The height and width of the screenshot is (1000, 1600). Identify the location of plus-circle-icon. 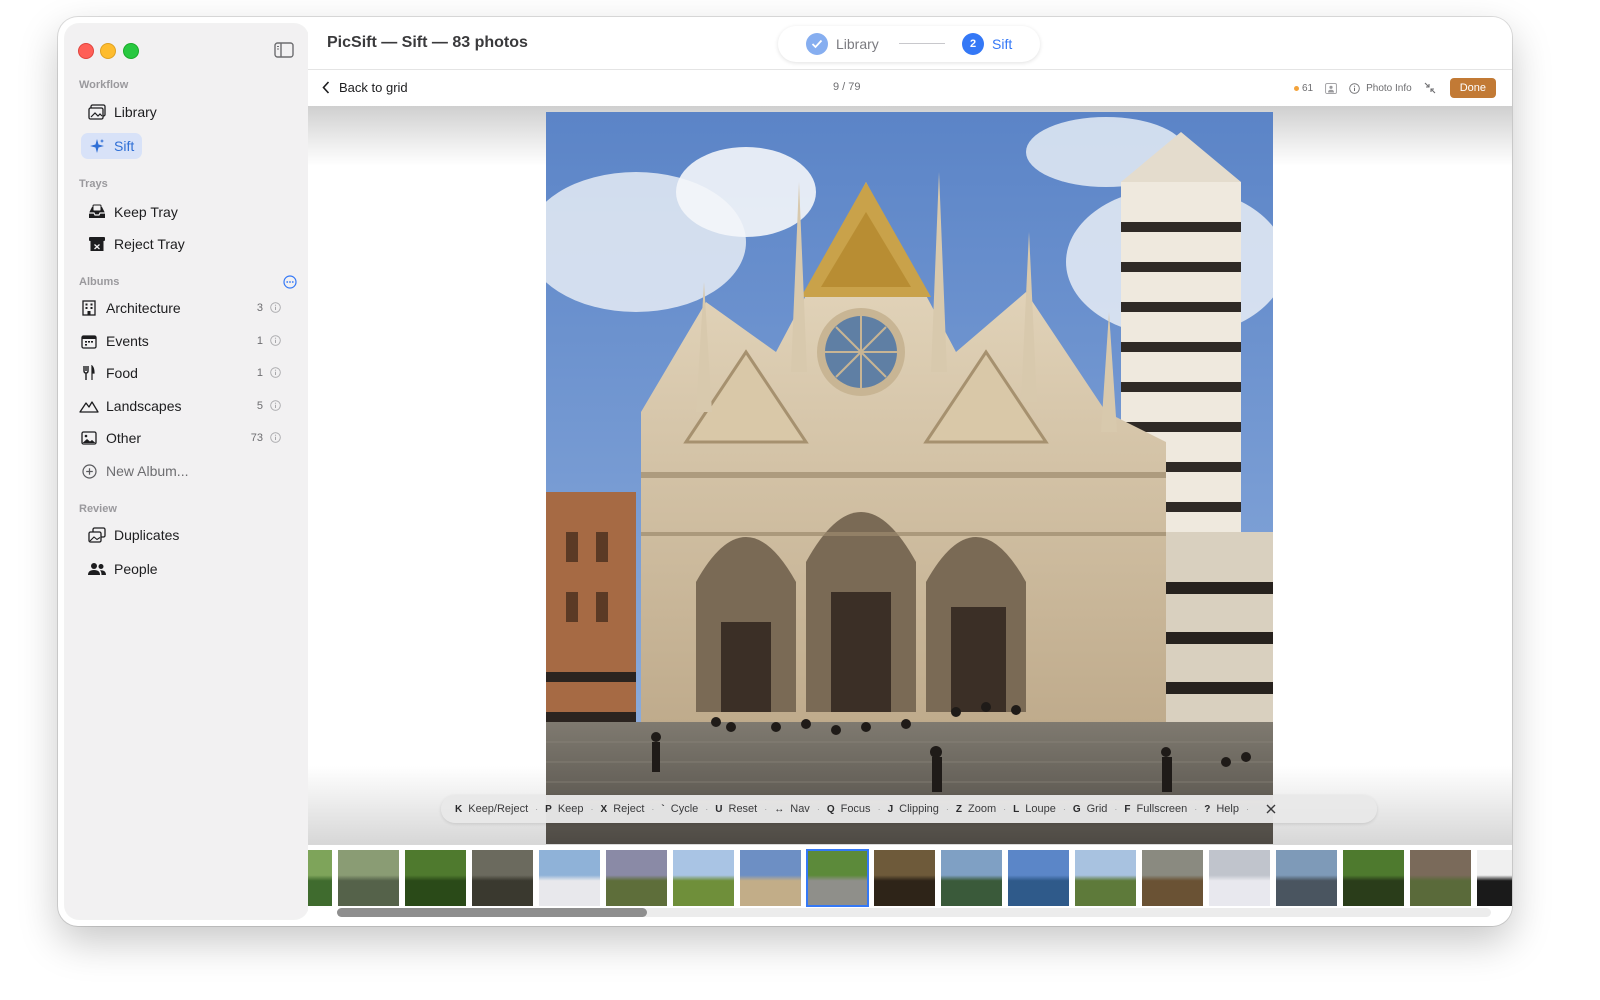
(89, 471).